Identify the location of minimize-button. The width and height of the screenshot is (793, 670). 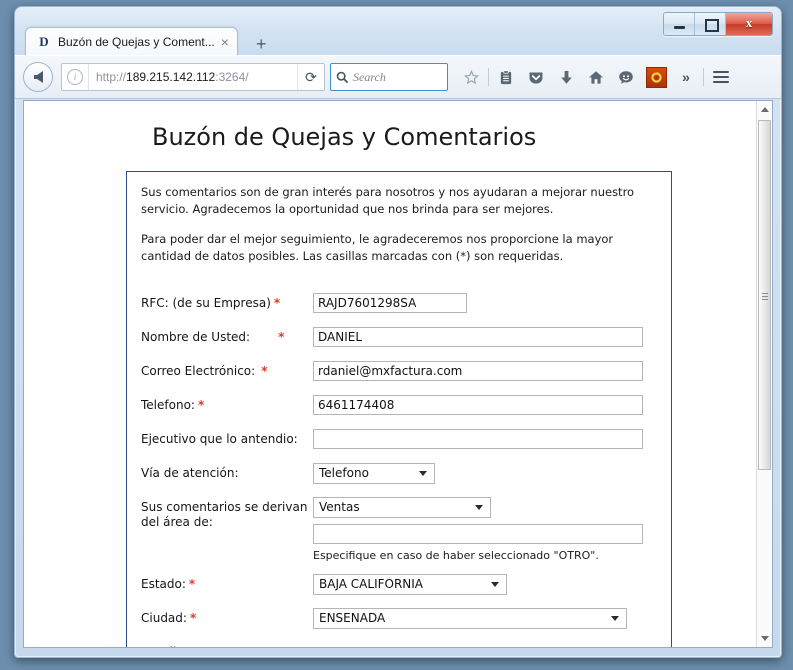
(679, 24).